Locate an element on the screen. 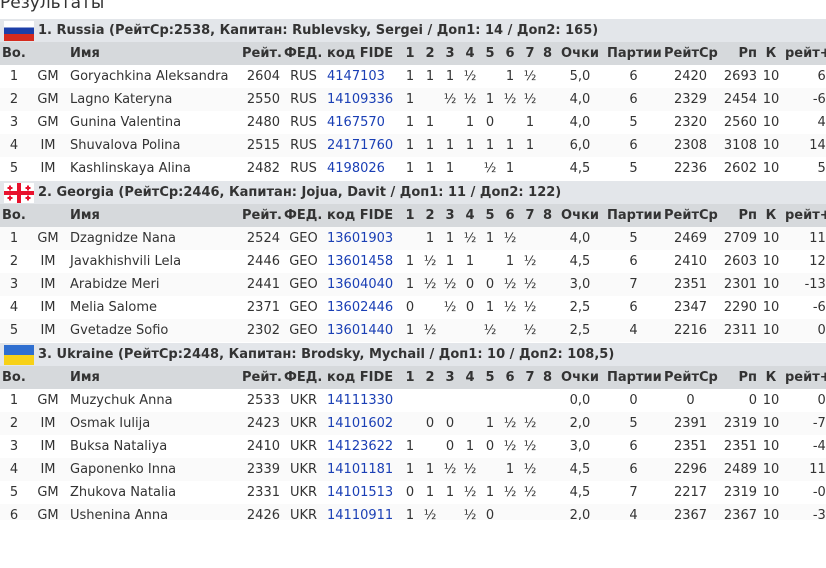  cell-rating: 2302 is located at coordinates (261, 331).